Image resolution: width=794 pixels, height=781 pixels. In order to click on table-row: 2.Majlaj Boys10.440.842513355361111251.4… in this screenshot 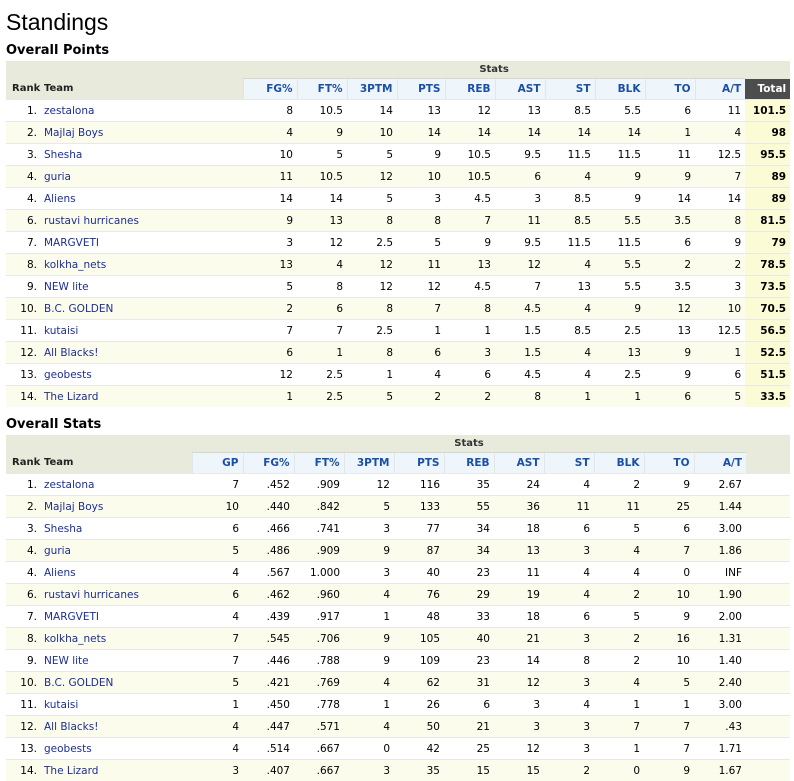, I will do `click(398, 507)`.